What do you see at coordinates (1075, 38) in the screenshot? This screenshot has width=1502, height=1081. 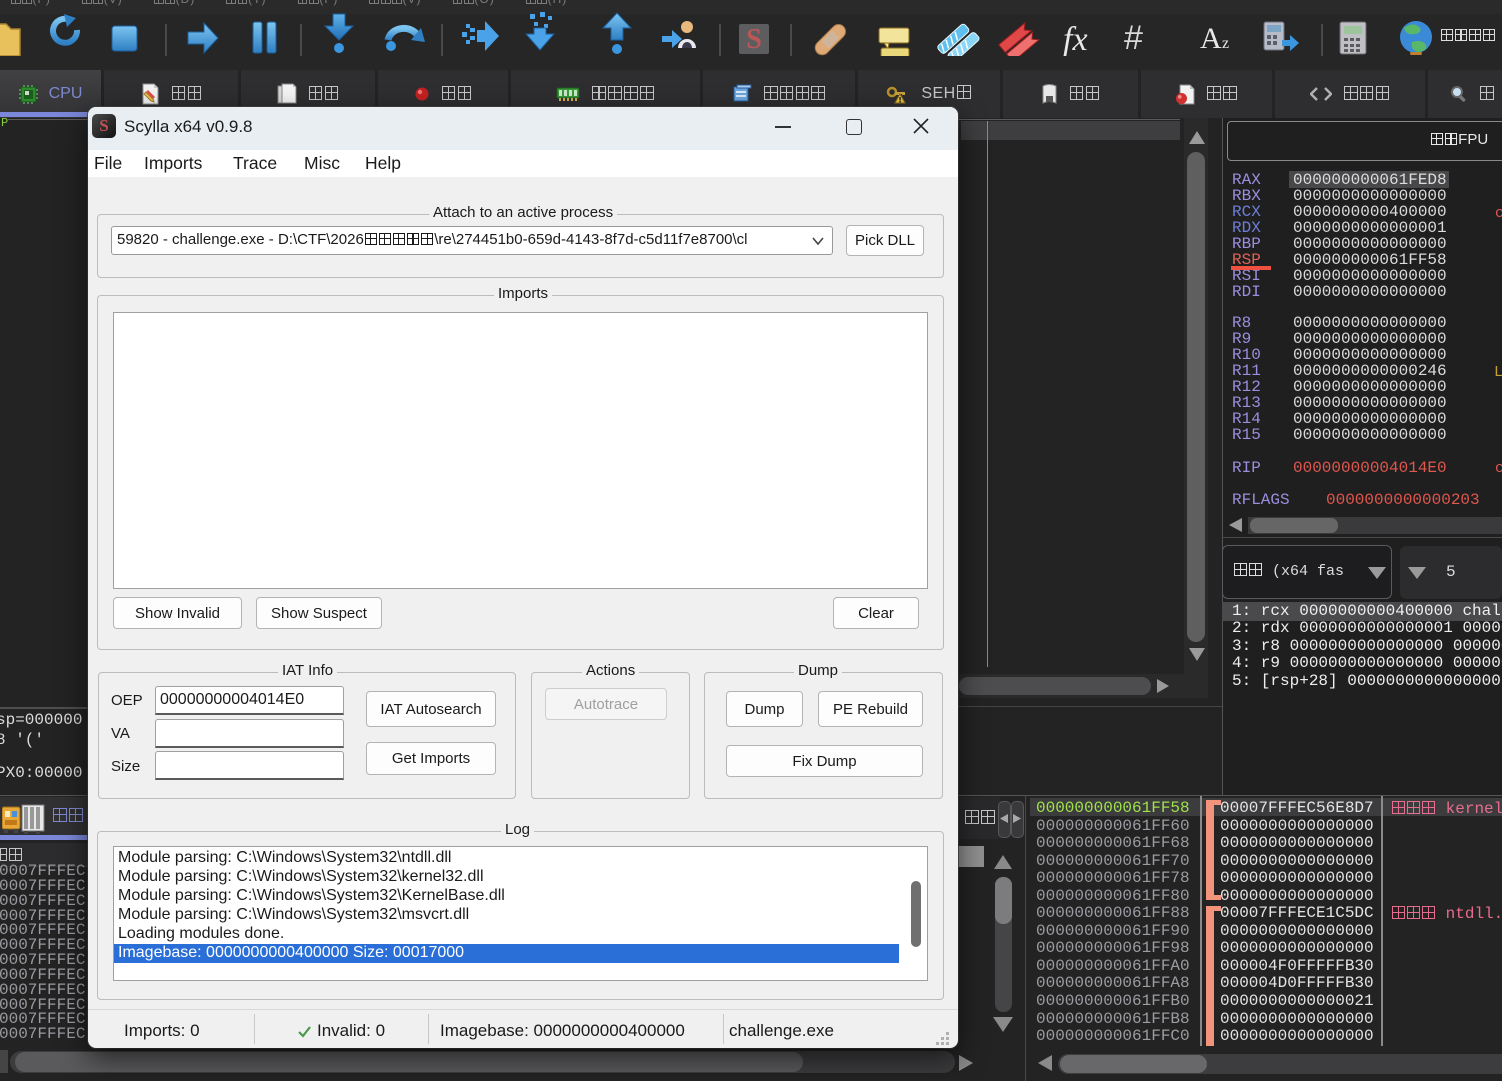 I see `svg-text: fx` at bounding box center [1075, 38].